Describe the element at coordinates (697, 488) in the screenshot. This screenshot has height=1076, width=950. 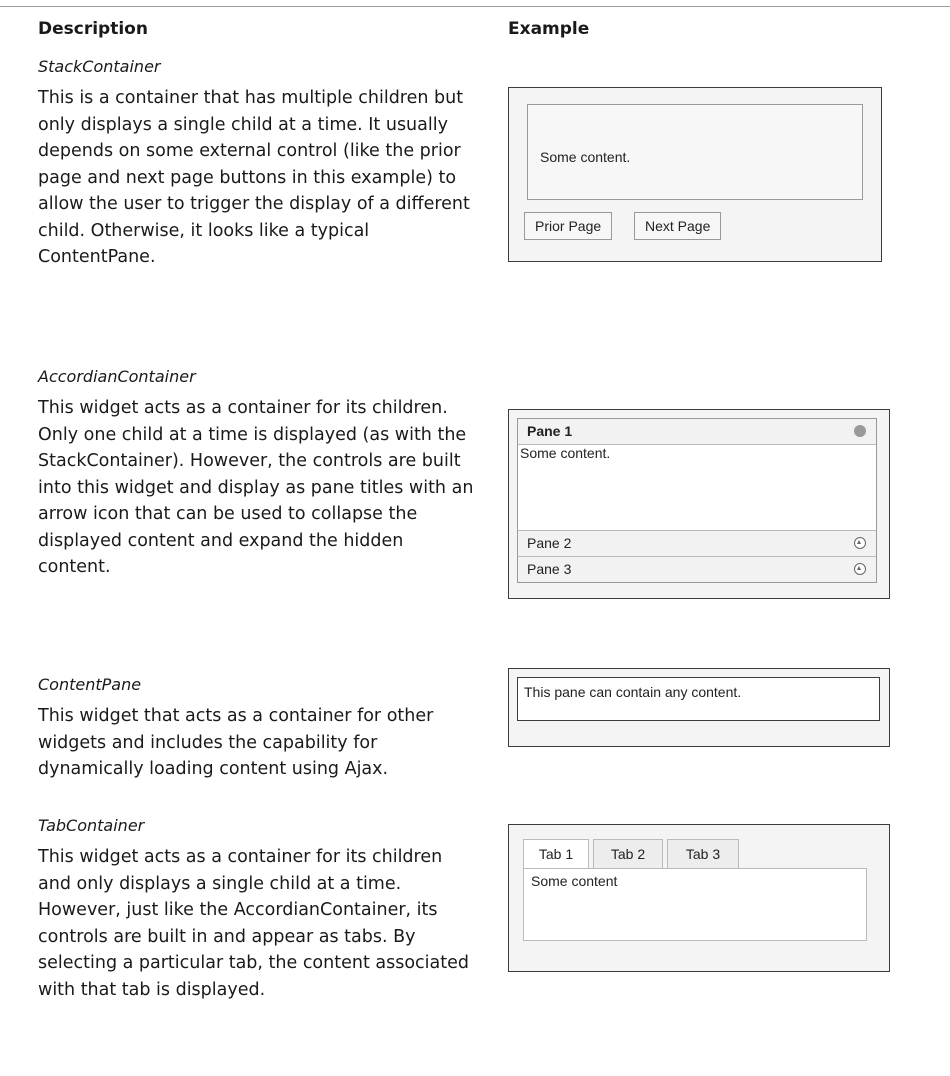
I see `accordion-pane-1-content: Some content.` at that location.